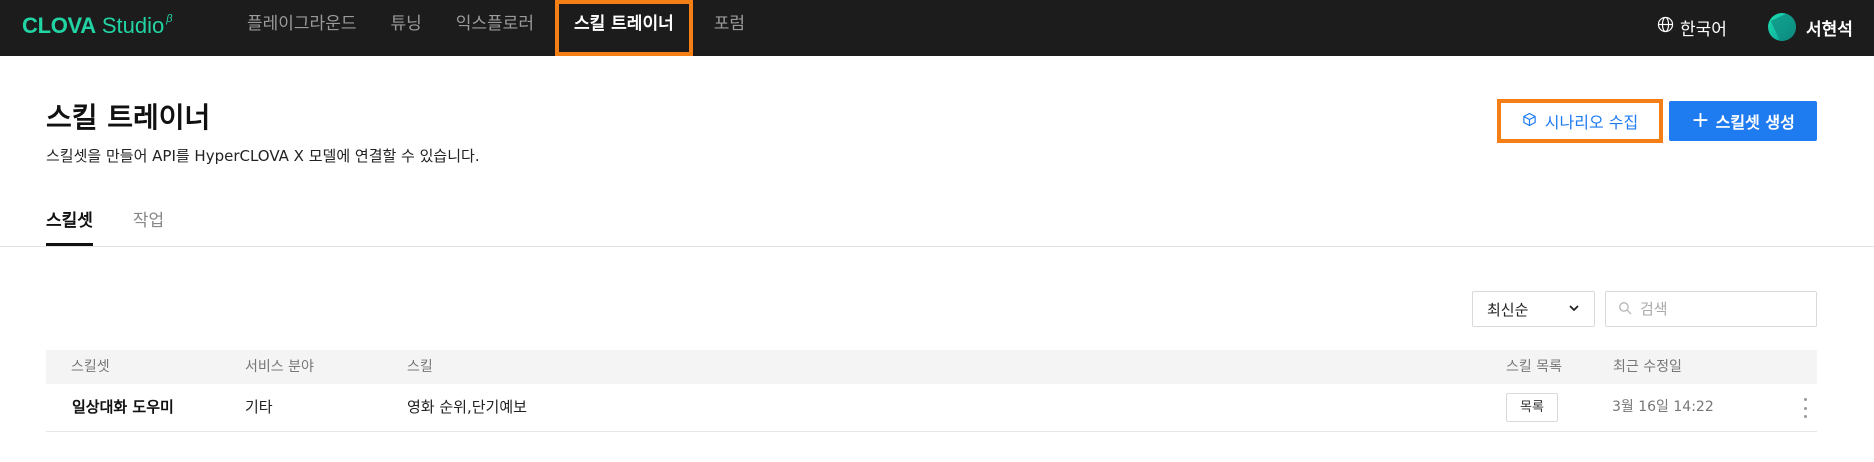 The width and height of the screenshot is (1874, 462). Describe the element at coordinates (1591, 122) in the screenshot. I see `collect-scenario-label: 시나리오 수집` at that location.